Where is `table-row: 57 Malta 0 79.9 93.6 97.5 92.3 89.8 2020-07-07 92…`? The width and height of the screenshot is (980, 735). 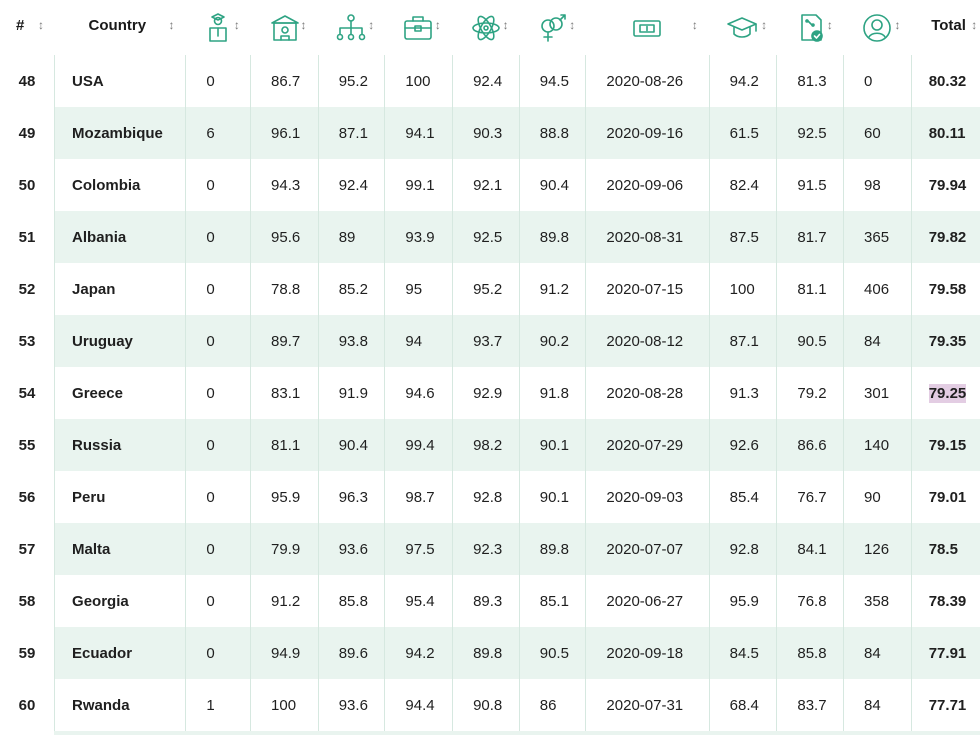
table-row: 57 Malta 0 79.9 93.6 97.5 92.3 89.8 2020-07-07 92… is located at coordinates (490, 549).